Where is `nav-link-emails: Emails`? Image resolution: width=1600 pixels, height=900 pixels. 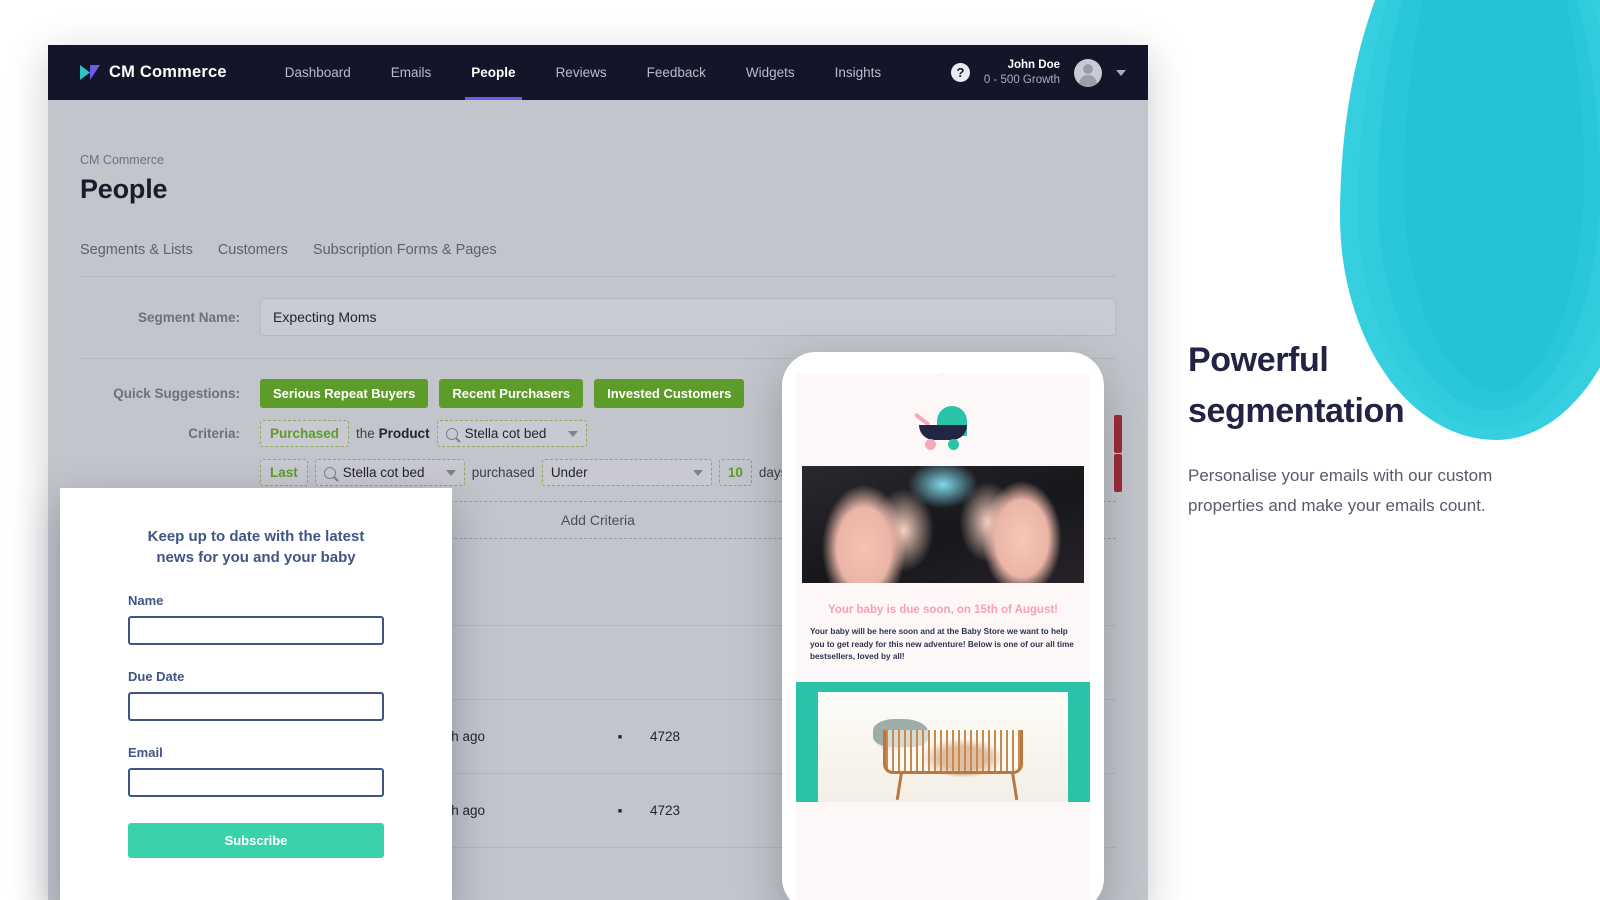 nav-link-emails: Emails is located at coordinates (411, 72).